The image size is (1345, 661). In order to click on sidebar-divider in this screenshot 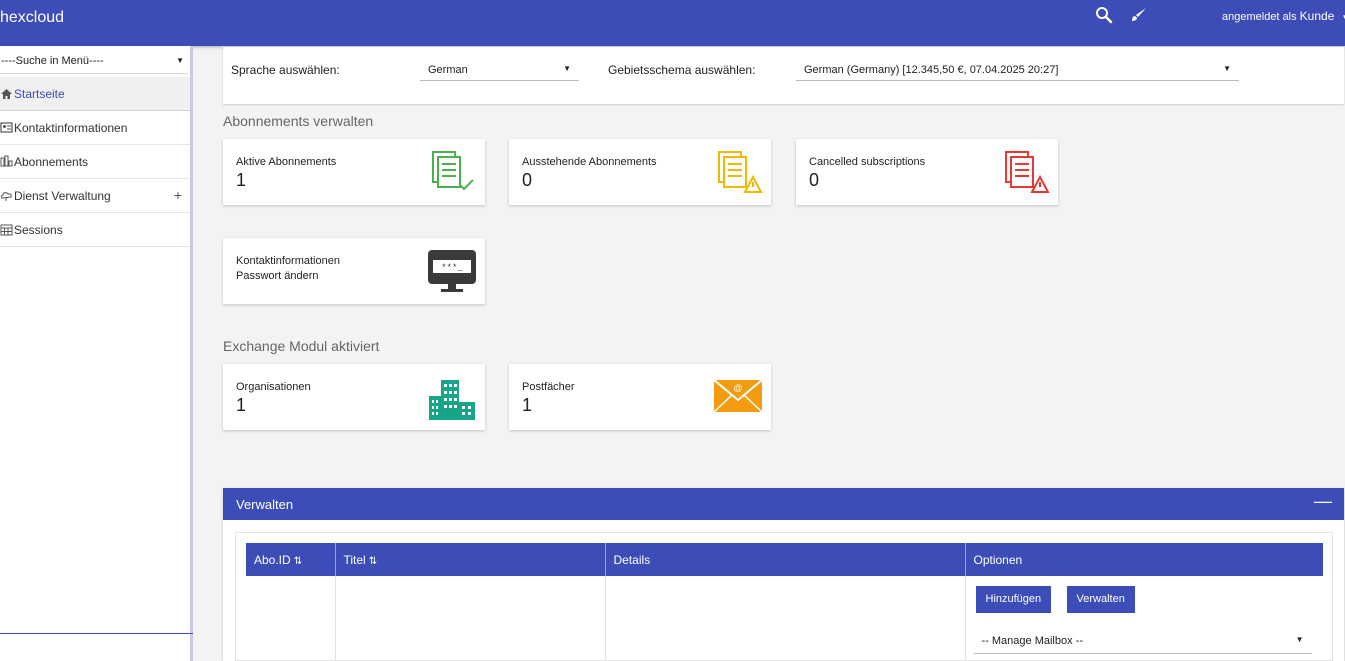, I will do `click(96, 633)`.